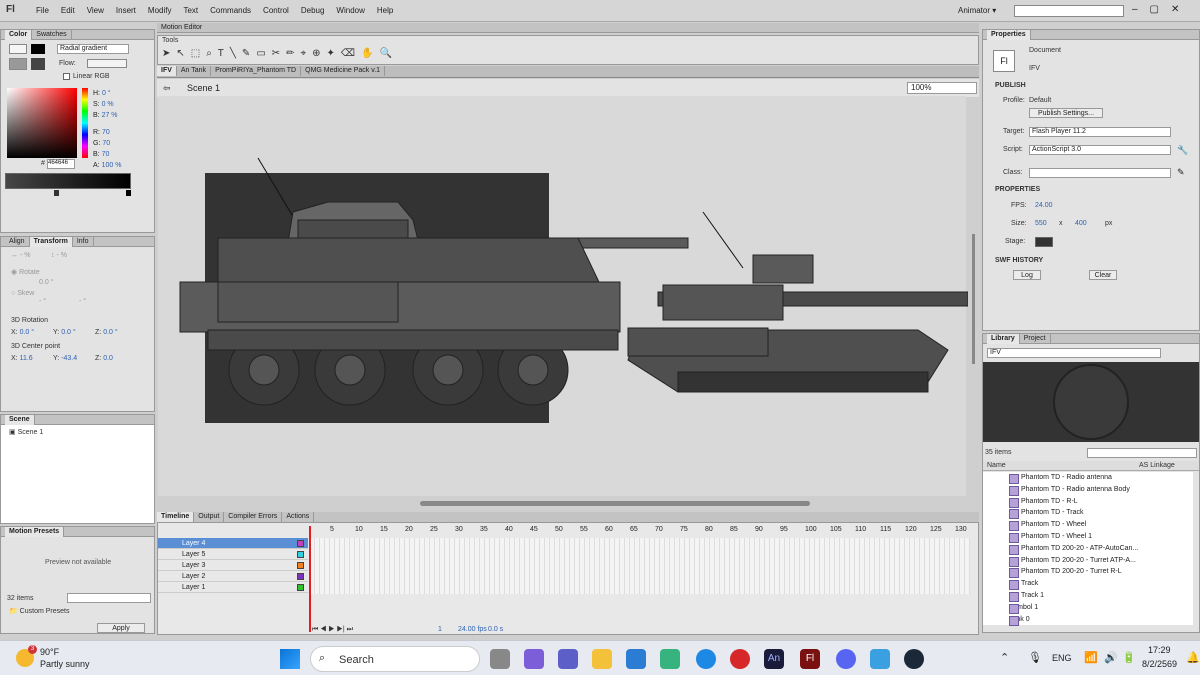  What do you see at coordinates (310, 579) in the screenshot?
I see `playhead` at bounding box center [310, 579].